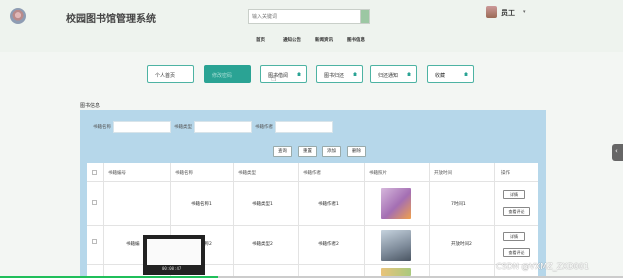 The width and height of the screenshot is (623, 278). What do you see at coordinates (443, 173) in the screenshot?
I see `column-header: 开放时间` at bounding box center [443, 173].